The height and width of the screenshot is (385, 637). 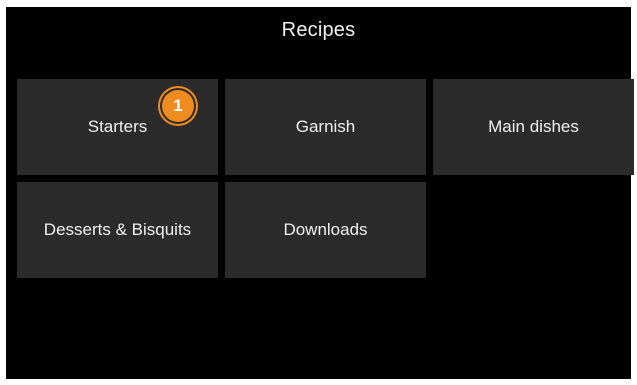 I want to click on tile-garnish: Garnish, so click(x=325, y=127).